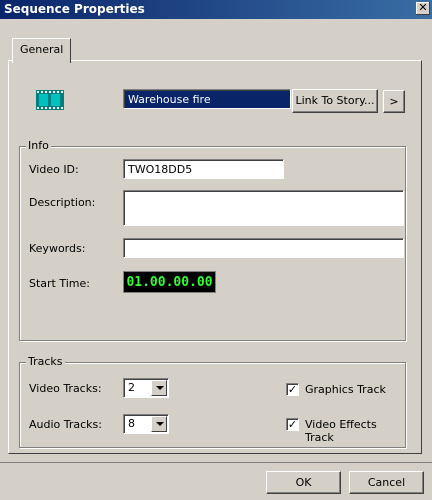 This screenshot has width=432, height=500. I want to click on audio-tracks-select: 8, so click(146, 424).